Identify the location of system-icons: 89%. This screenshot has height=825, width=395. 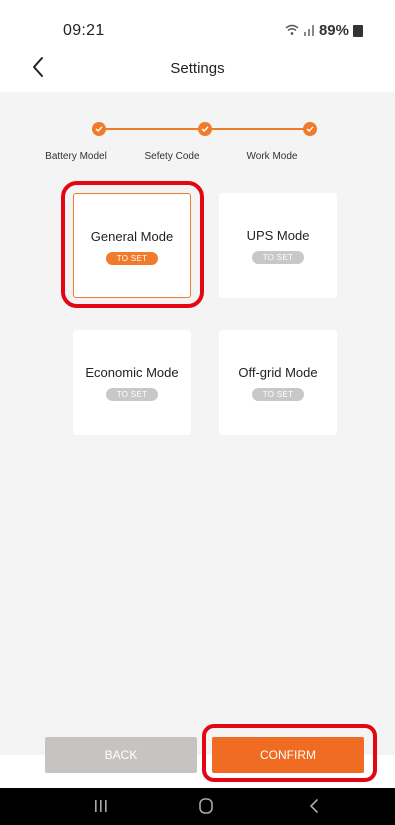
(324, 30).